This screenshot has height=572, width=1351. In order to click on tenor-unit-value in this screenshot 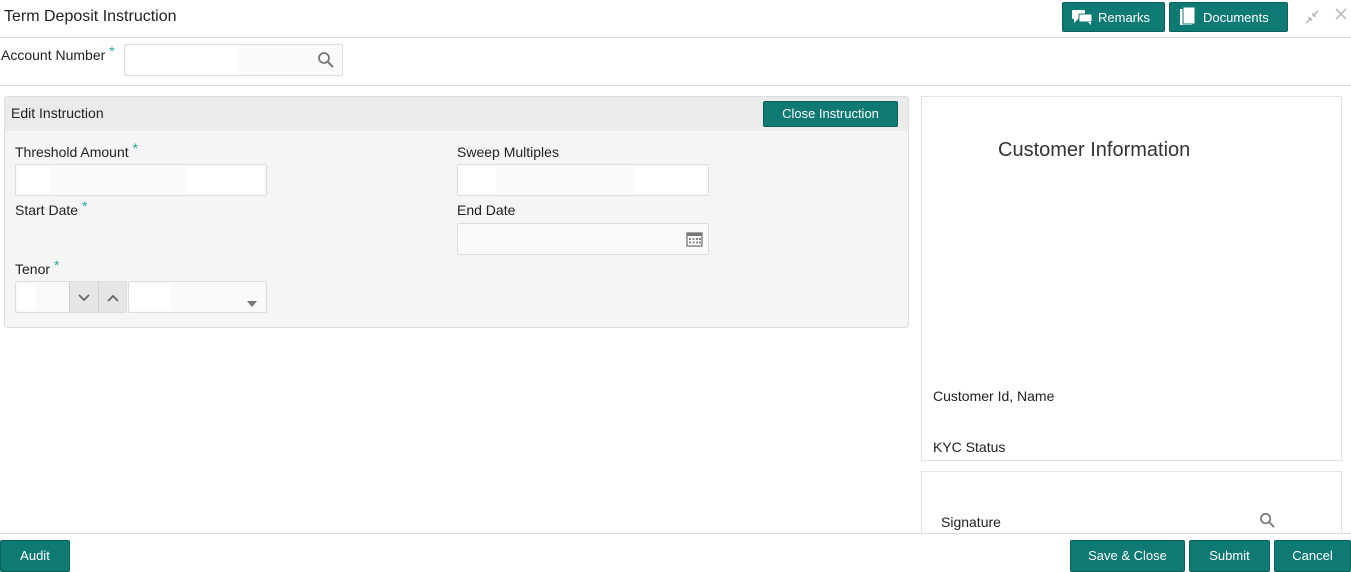, I will do `click(151, 297)`.